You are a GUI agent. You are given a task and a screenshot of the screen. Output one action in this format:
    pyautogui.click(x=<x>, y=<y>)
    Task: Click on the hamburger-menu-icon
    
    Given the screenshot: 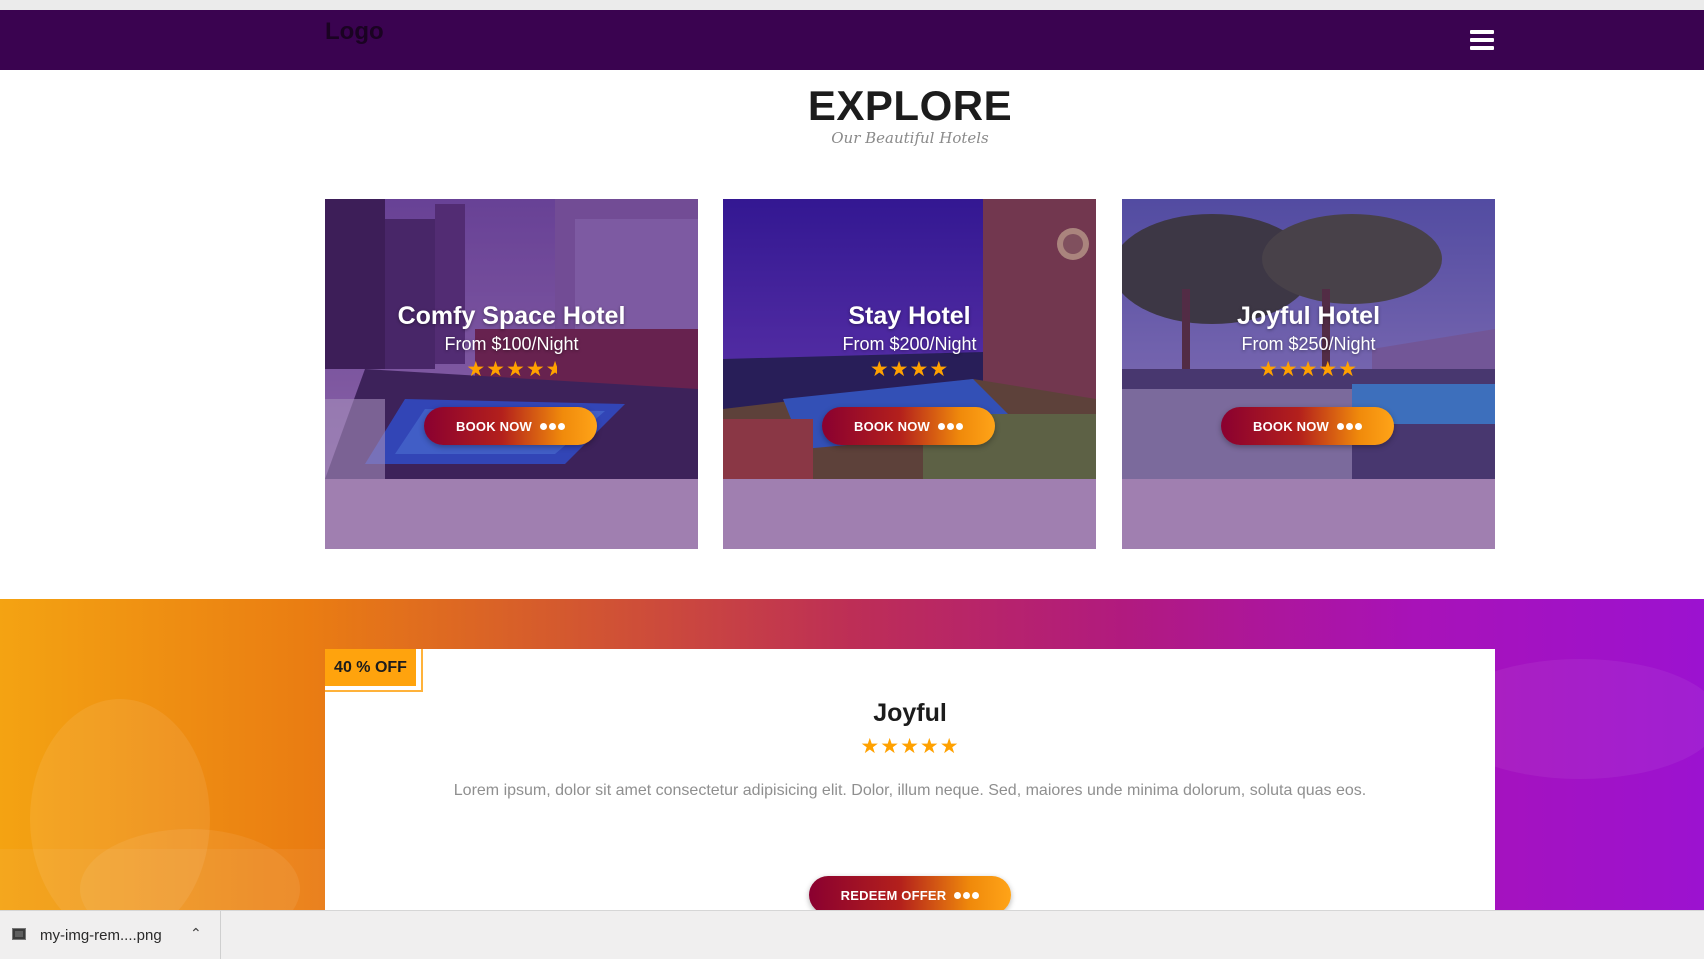 What is the action you would take?
    pyautogui.click(x=1482, y=40)
    